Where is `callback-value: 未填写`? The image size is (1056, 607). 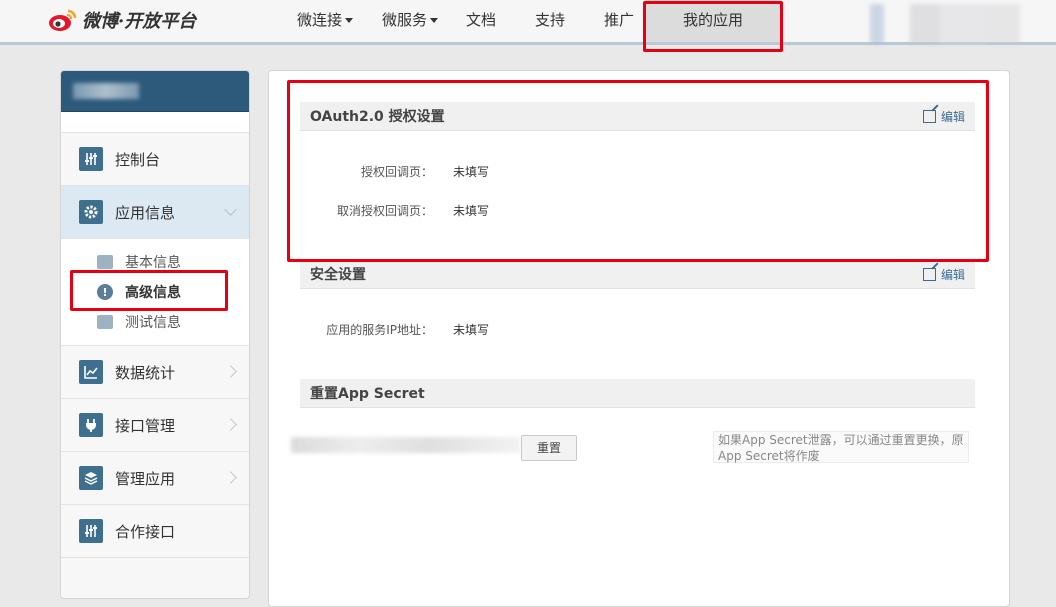 callback-value: 未填写 is located at coordinates (471, 172).